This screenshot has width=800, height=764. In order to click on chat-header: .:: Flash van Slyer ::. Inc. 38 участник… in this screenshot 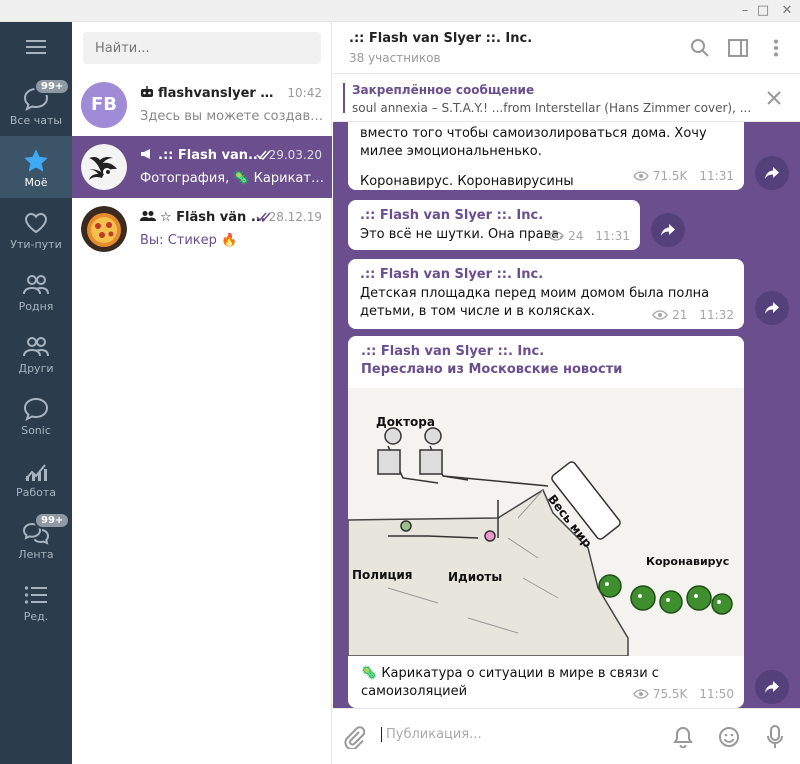, I will do `click(566, 48)`.